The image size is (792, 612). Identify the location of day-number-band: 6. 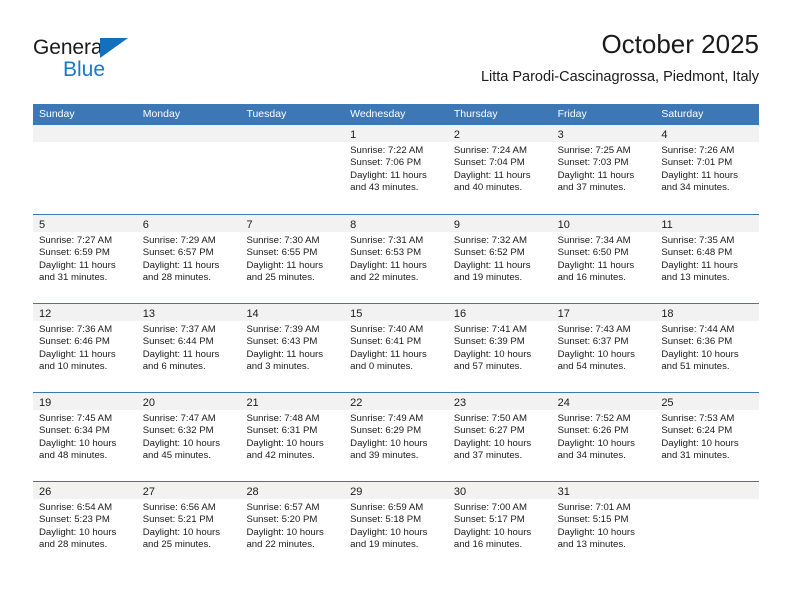
(188, 223).